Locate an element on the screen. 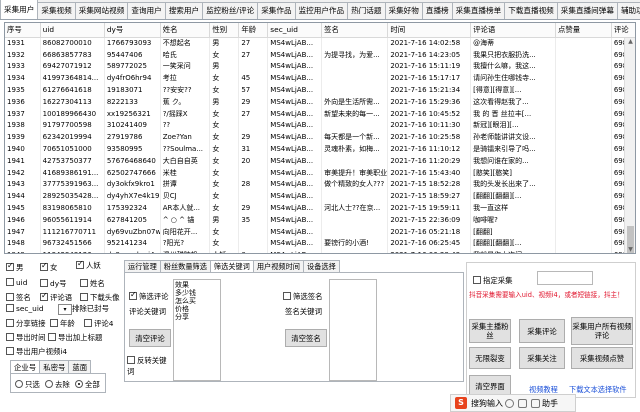 This screenshot has height=412, width=640. tab-enterprise: 企业号 is located at coordinates (25, 367).